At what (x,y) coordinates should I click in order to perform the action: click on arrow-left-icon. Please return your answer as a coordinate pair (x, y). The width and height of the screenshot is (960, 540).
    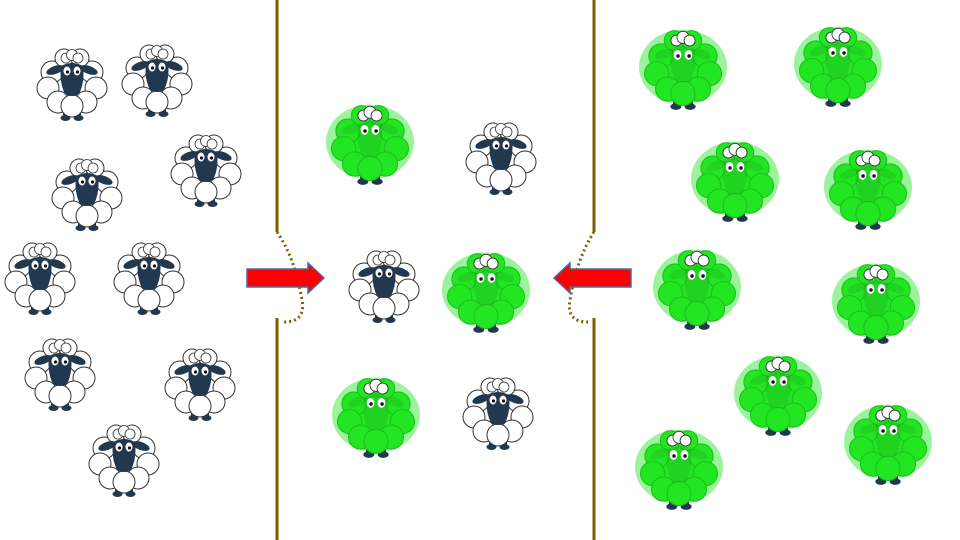
    Looking at the image, I should click on (592, 278).